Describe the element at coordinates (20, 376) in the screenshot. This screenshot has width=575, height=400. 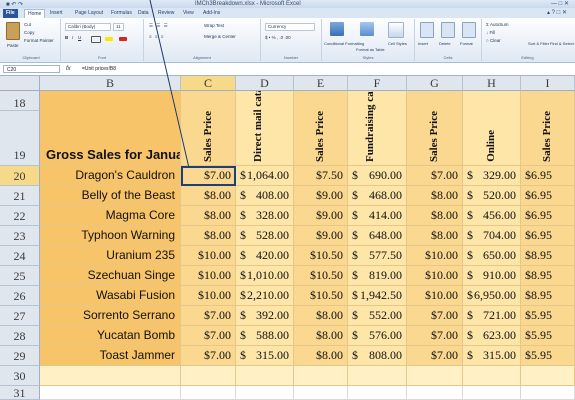
I see `row-header: 30` at that location.